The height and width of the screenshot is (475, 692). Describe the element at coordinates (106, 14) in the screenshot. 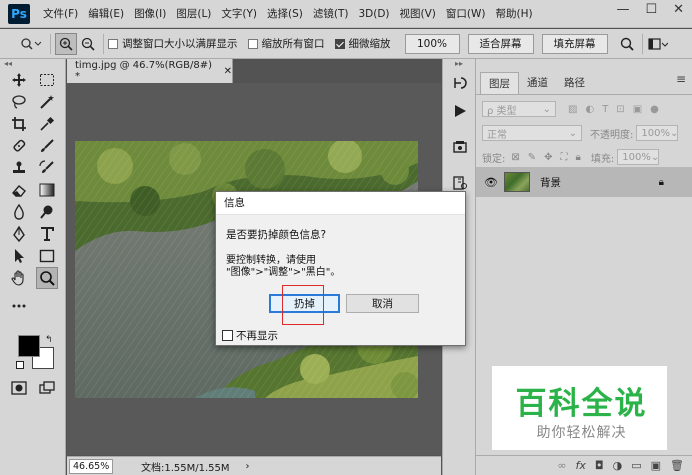

I see `menu-edit: 编辑(E)` at that location.